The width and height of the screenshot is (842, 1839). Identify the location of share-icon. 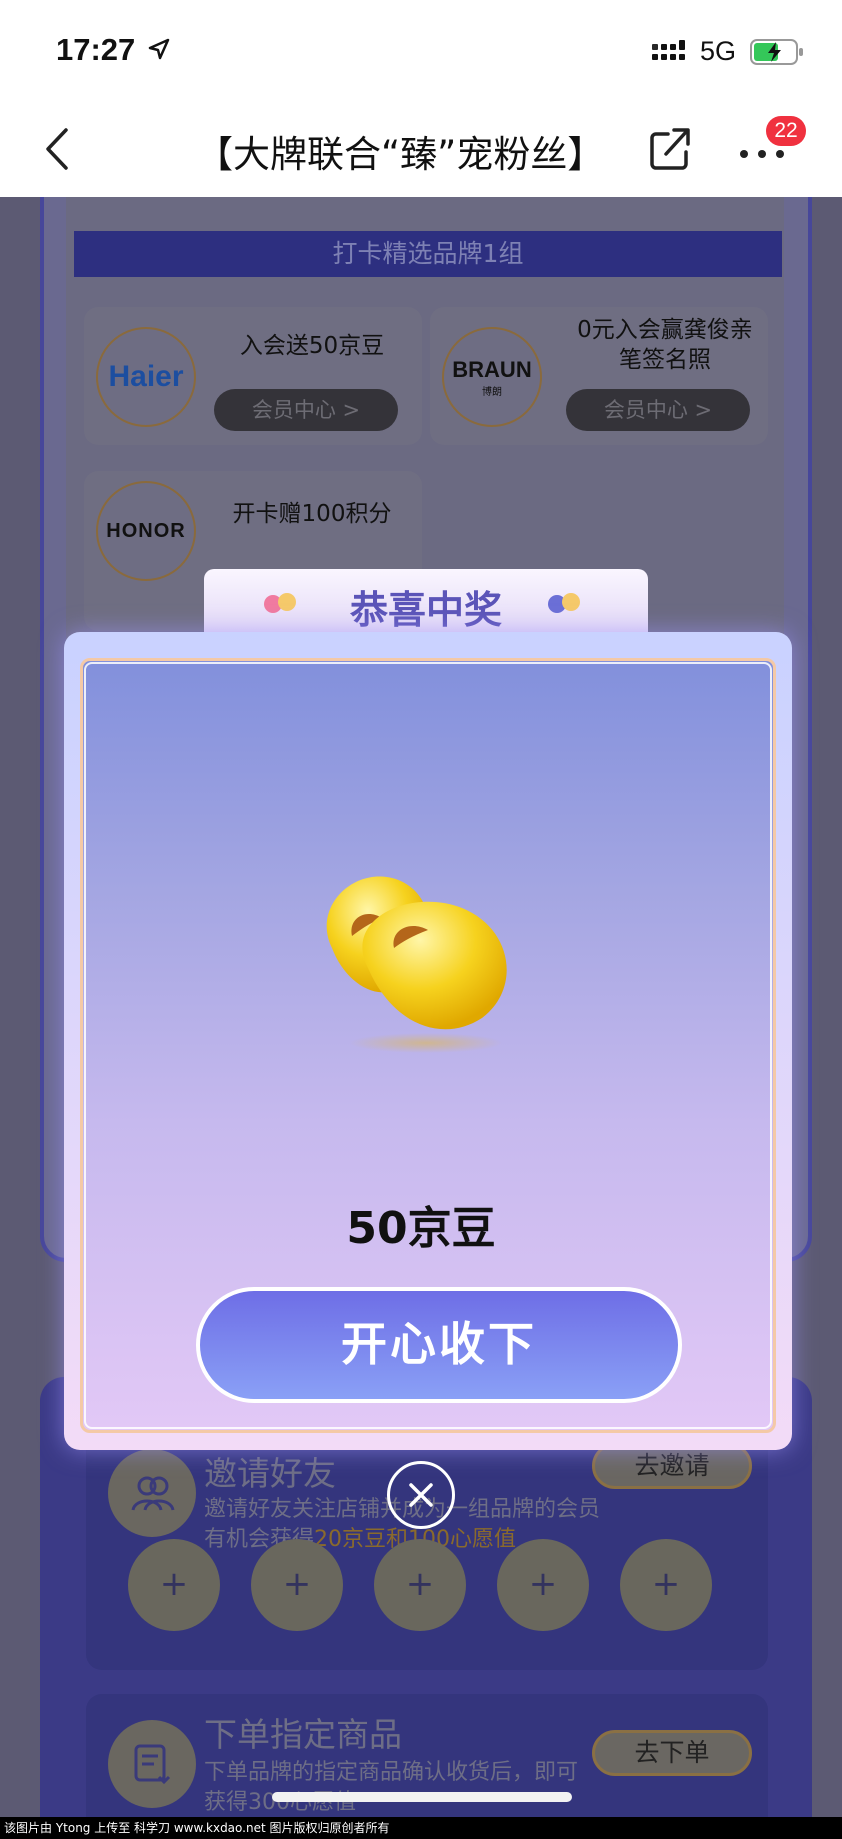
(670, 149).